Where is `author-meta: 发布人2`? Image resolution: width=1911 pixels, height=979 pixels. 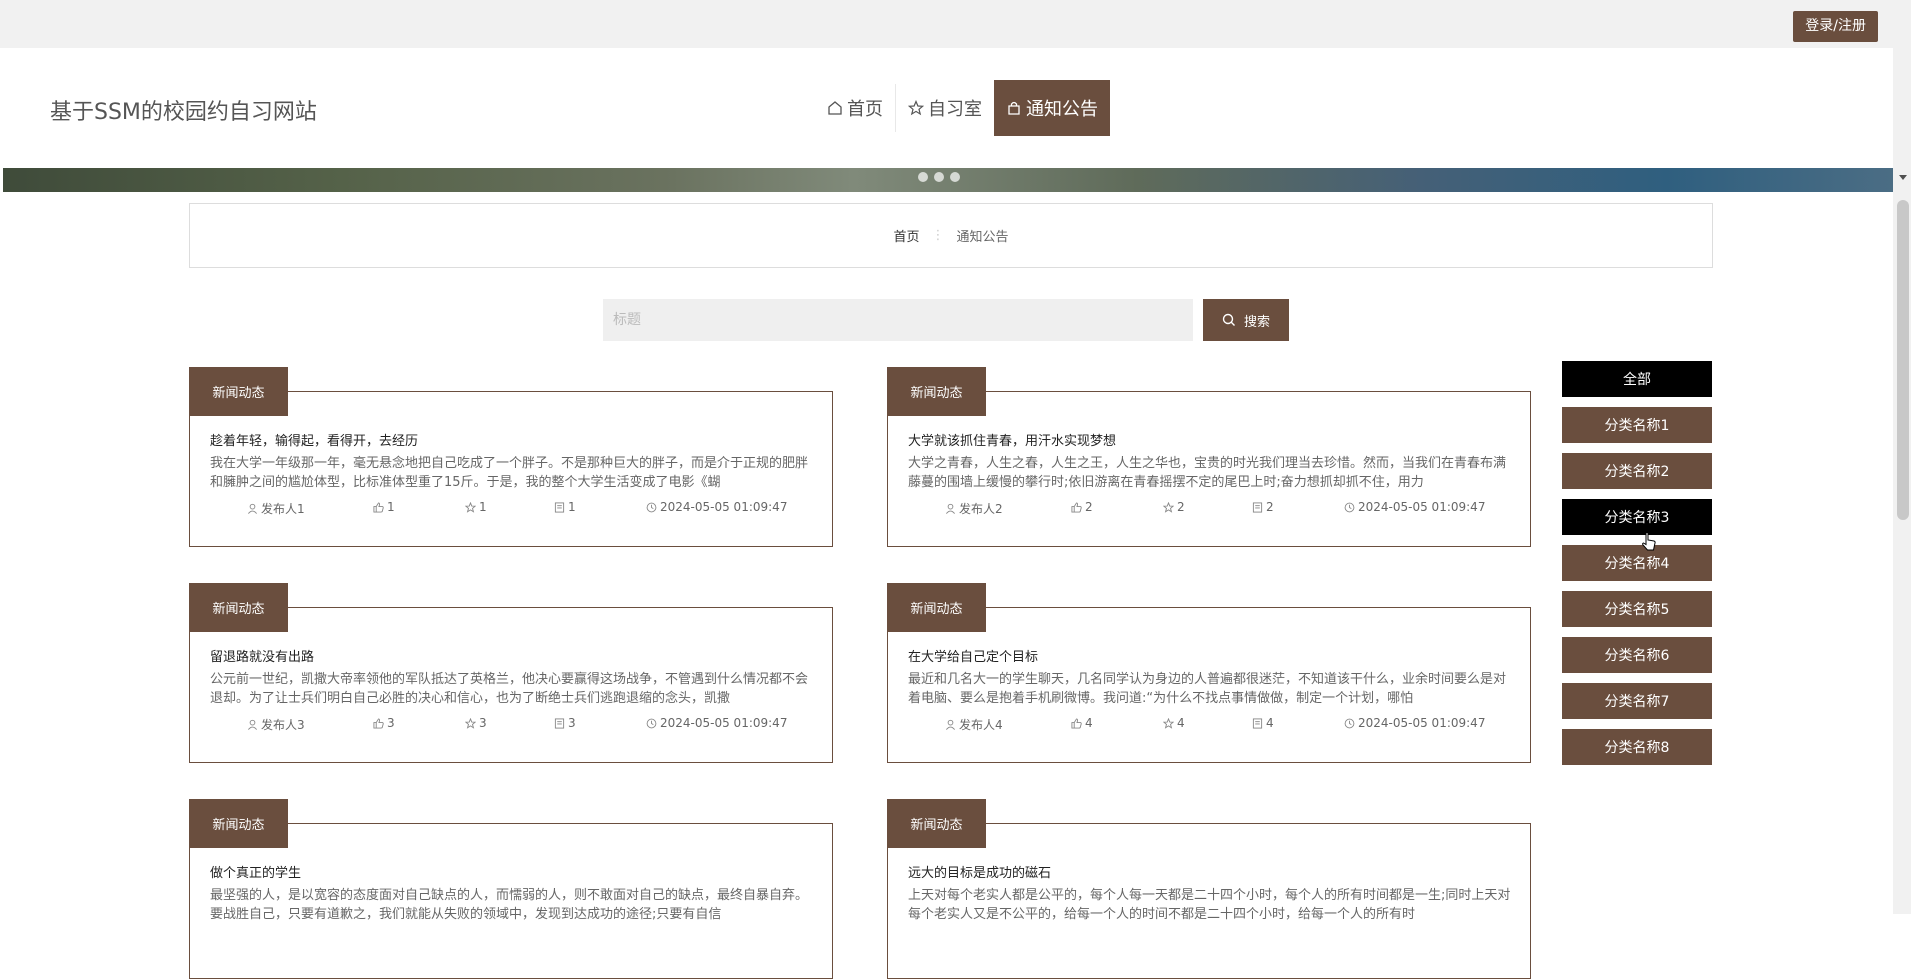 author-meta: 发布人2 is located at coordinates (974, 508).